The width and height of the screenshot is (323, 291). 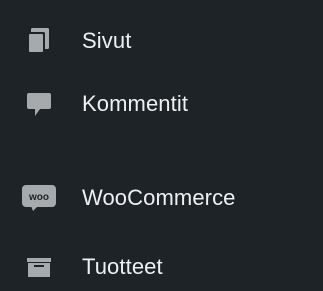 What do you see at coordinates (135, 103) in the screenshot?
I see `sidebar-item-label: Kommentit` at bounding box center [135, 103].